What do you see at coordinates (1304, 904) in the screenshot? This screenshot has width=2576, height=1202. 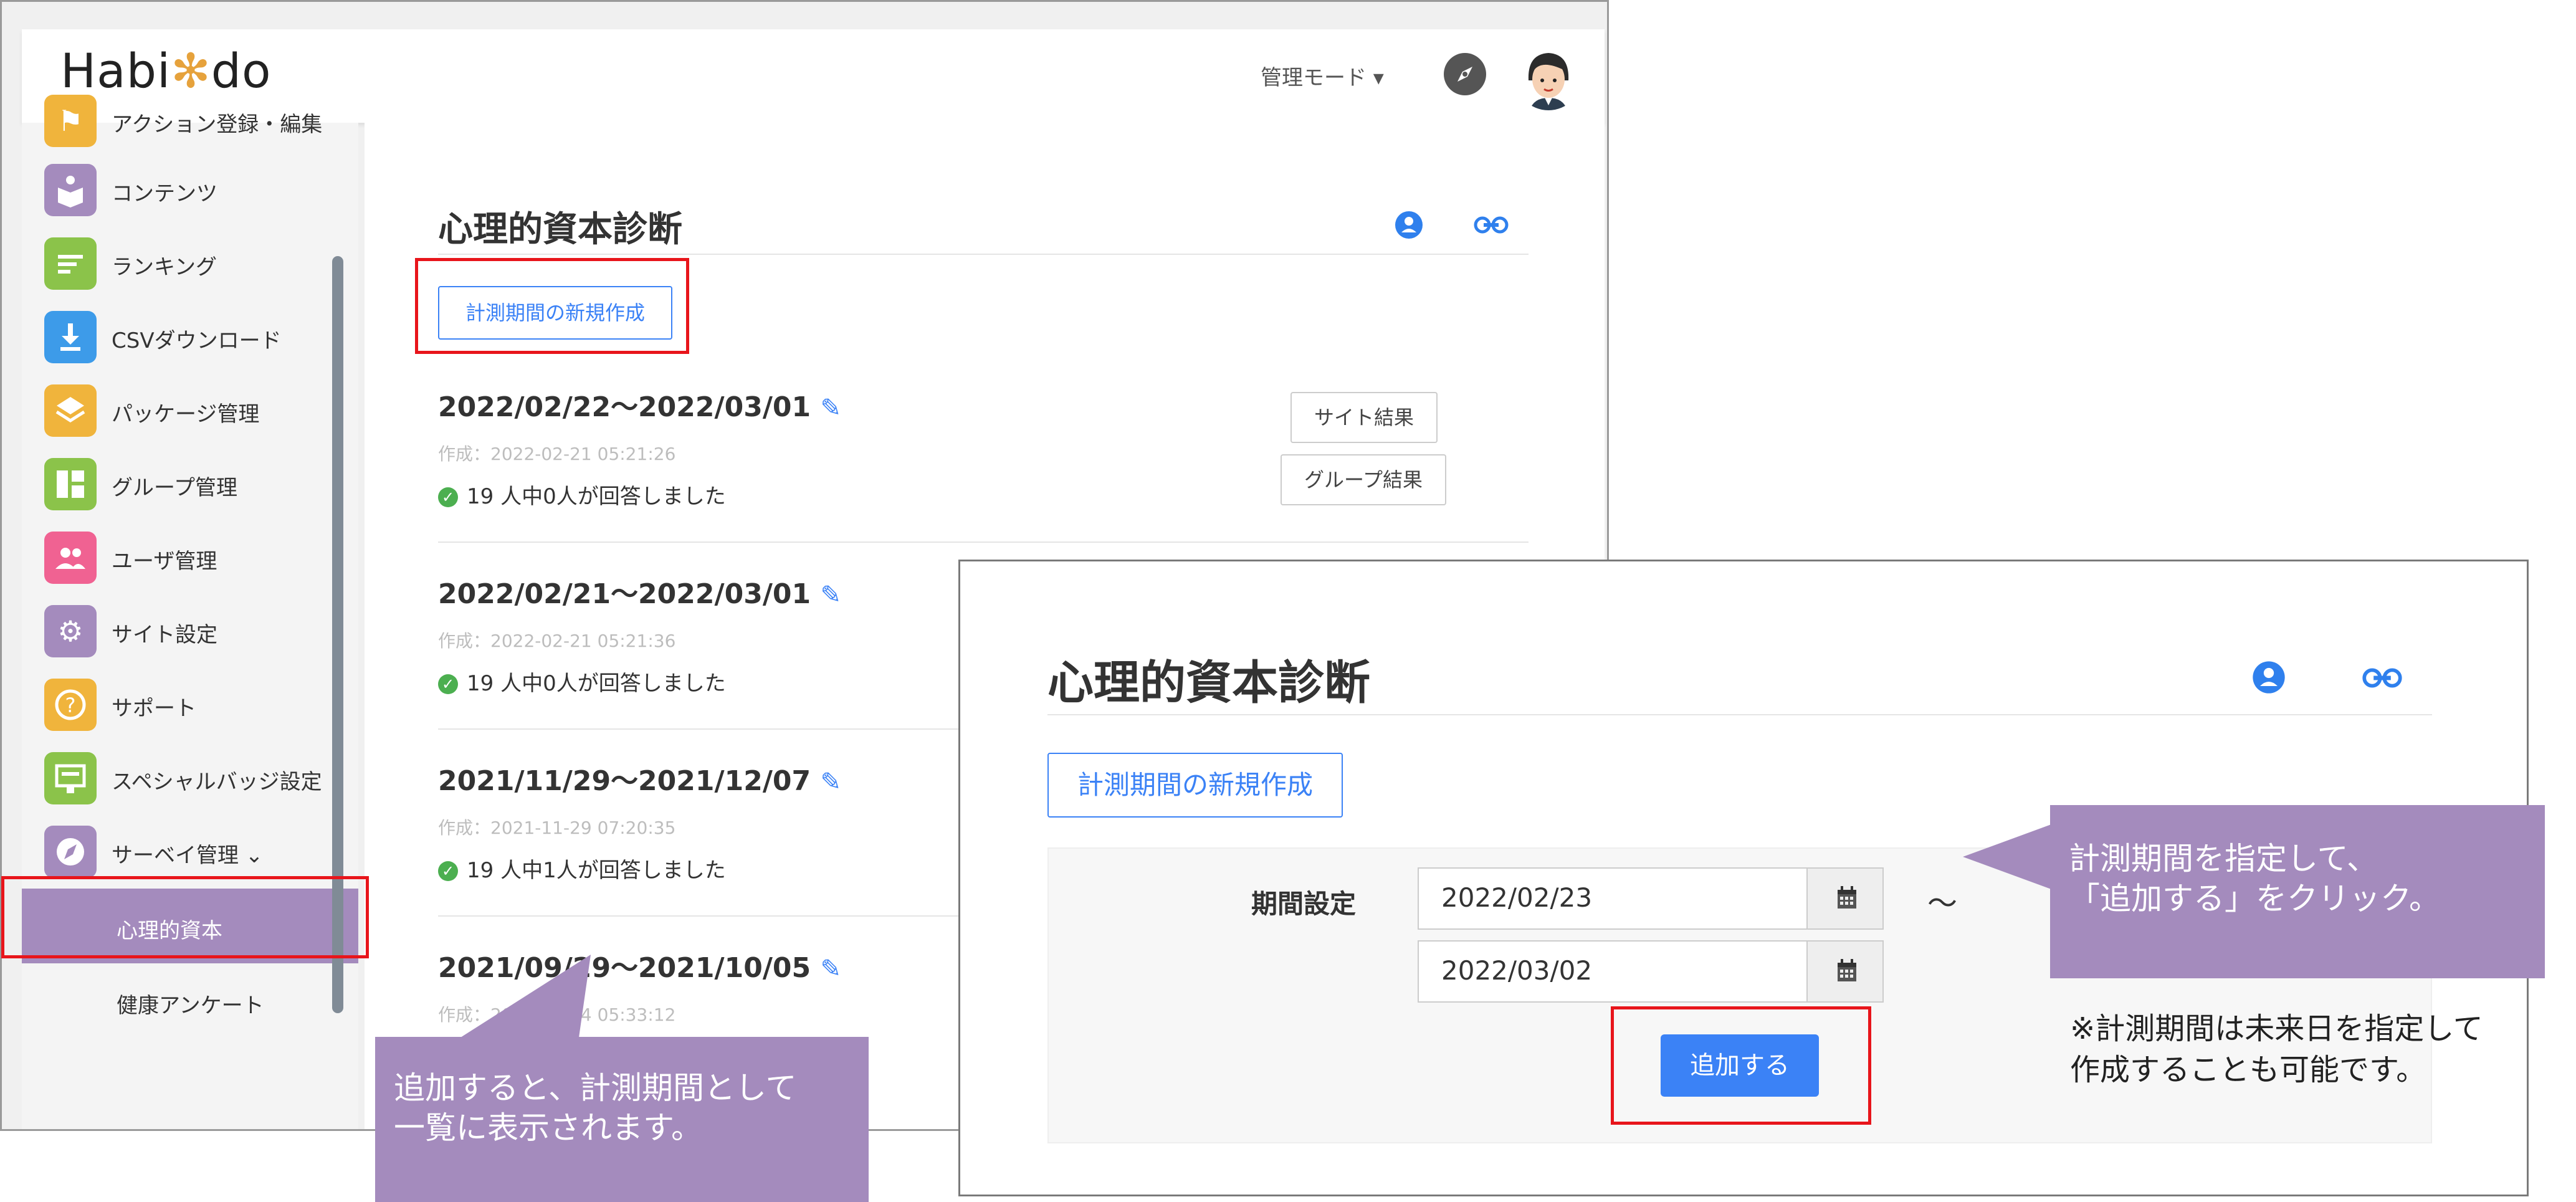 I see `period-label: 期間設定` at bounding box center [1304, 904].